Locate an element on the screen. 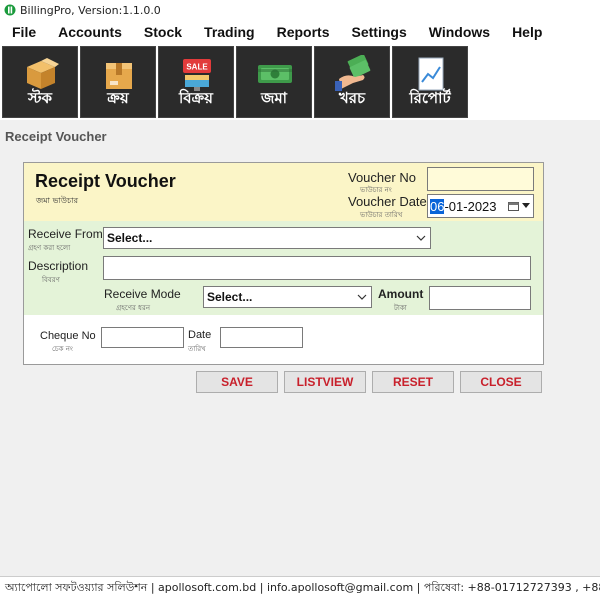 The width and height of the screenshot is (600, 600). cheque-date-input is located at coordinates (261, 337).